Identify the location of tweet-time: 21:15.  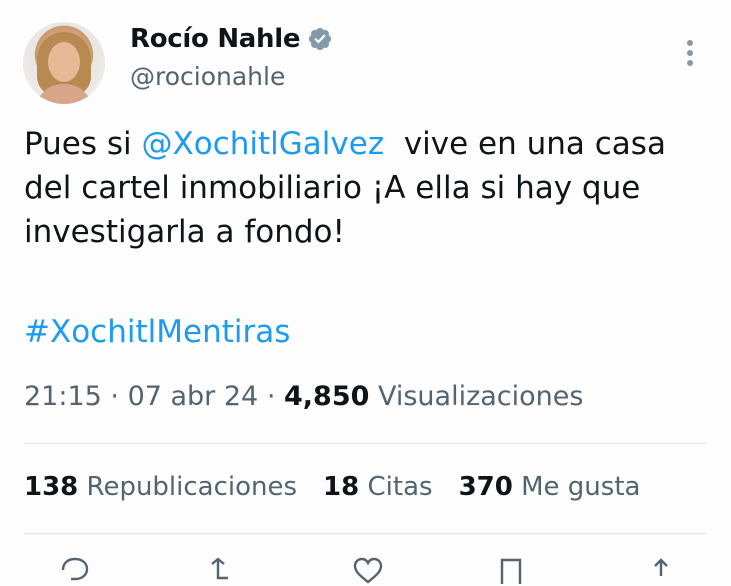
(63, 396).